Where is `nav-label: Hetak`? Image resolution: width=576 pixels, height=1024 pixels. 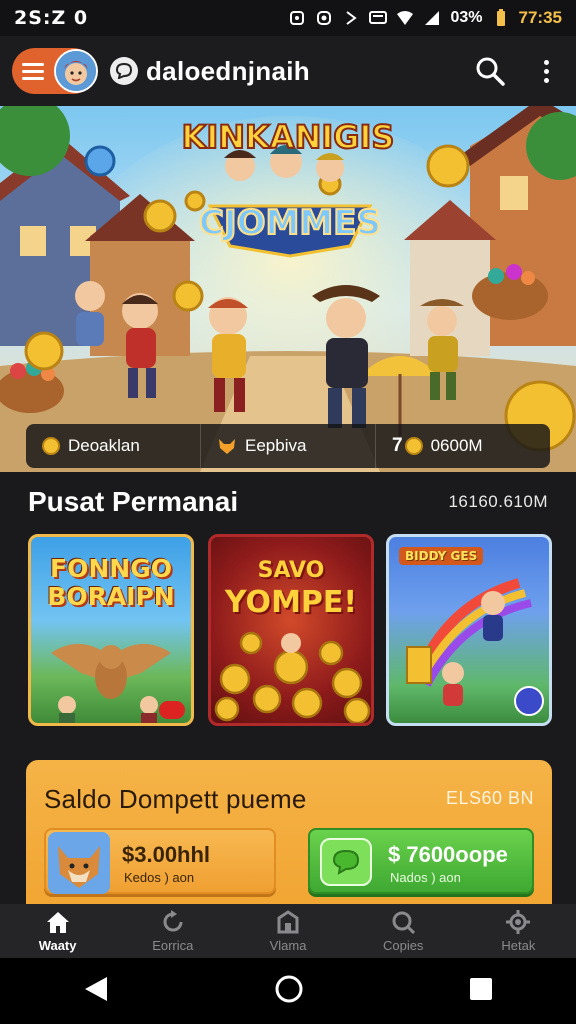
nav-label: Hetak is located at coordinates (518, 945).